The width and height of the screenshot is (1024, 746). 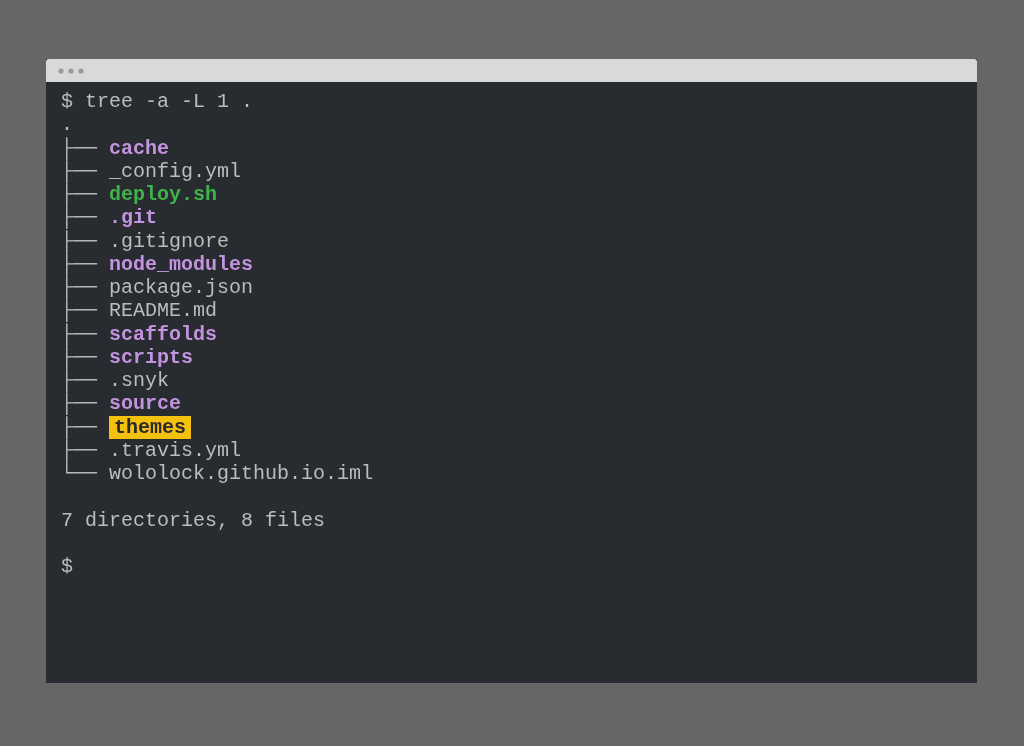 I want to click on tree-root: ., so click(x=67, y=125).